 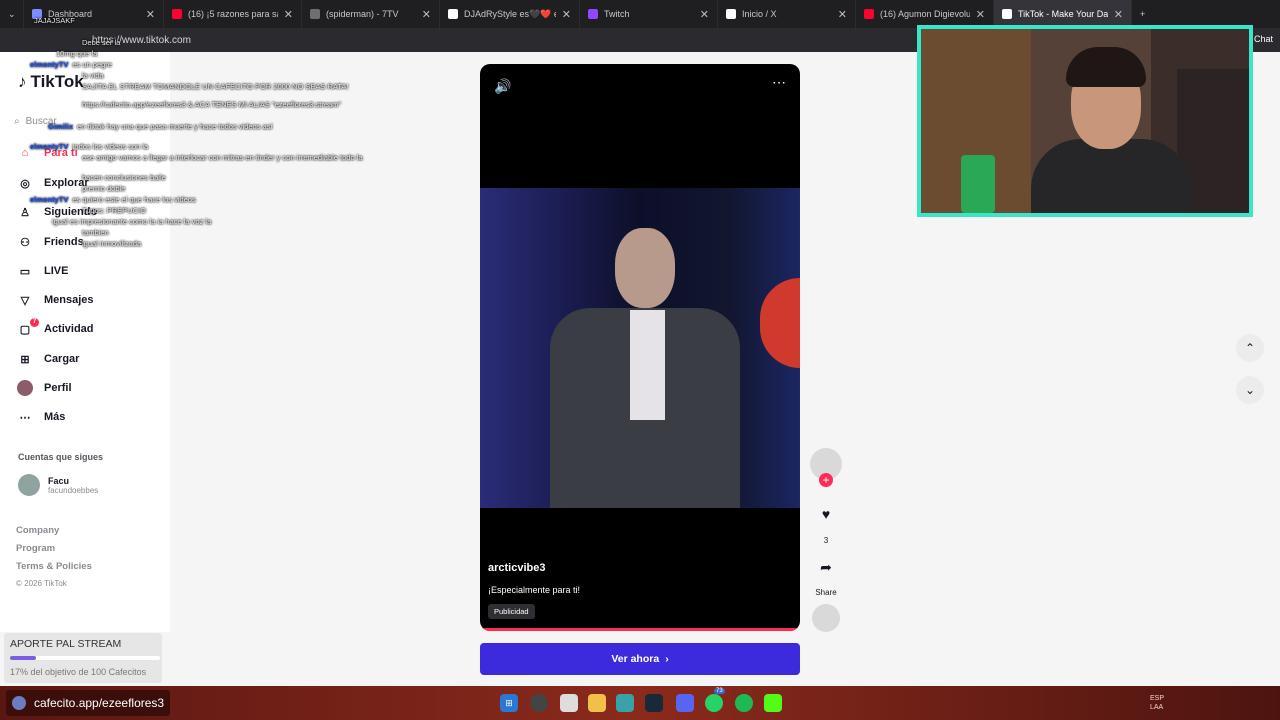 I want to click on speaker-shirt, so click(x=647, y=365).